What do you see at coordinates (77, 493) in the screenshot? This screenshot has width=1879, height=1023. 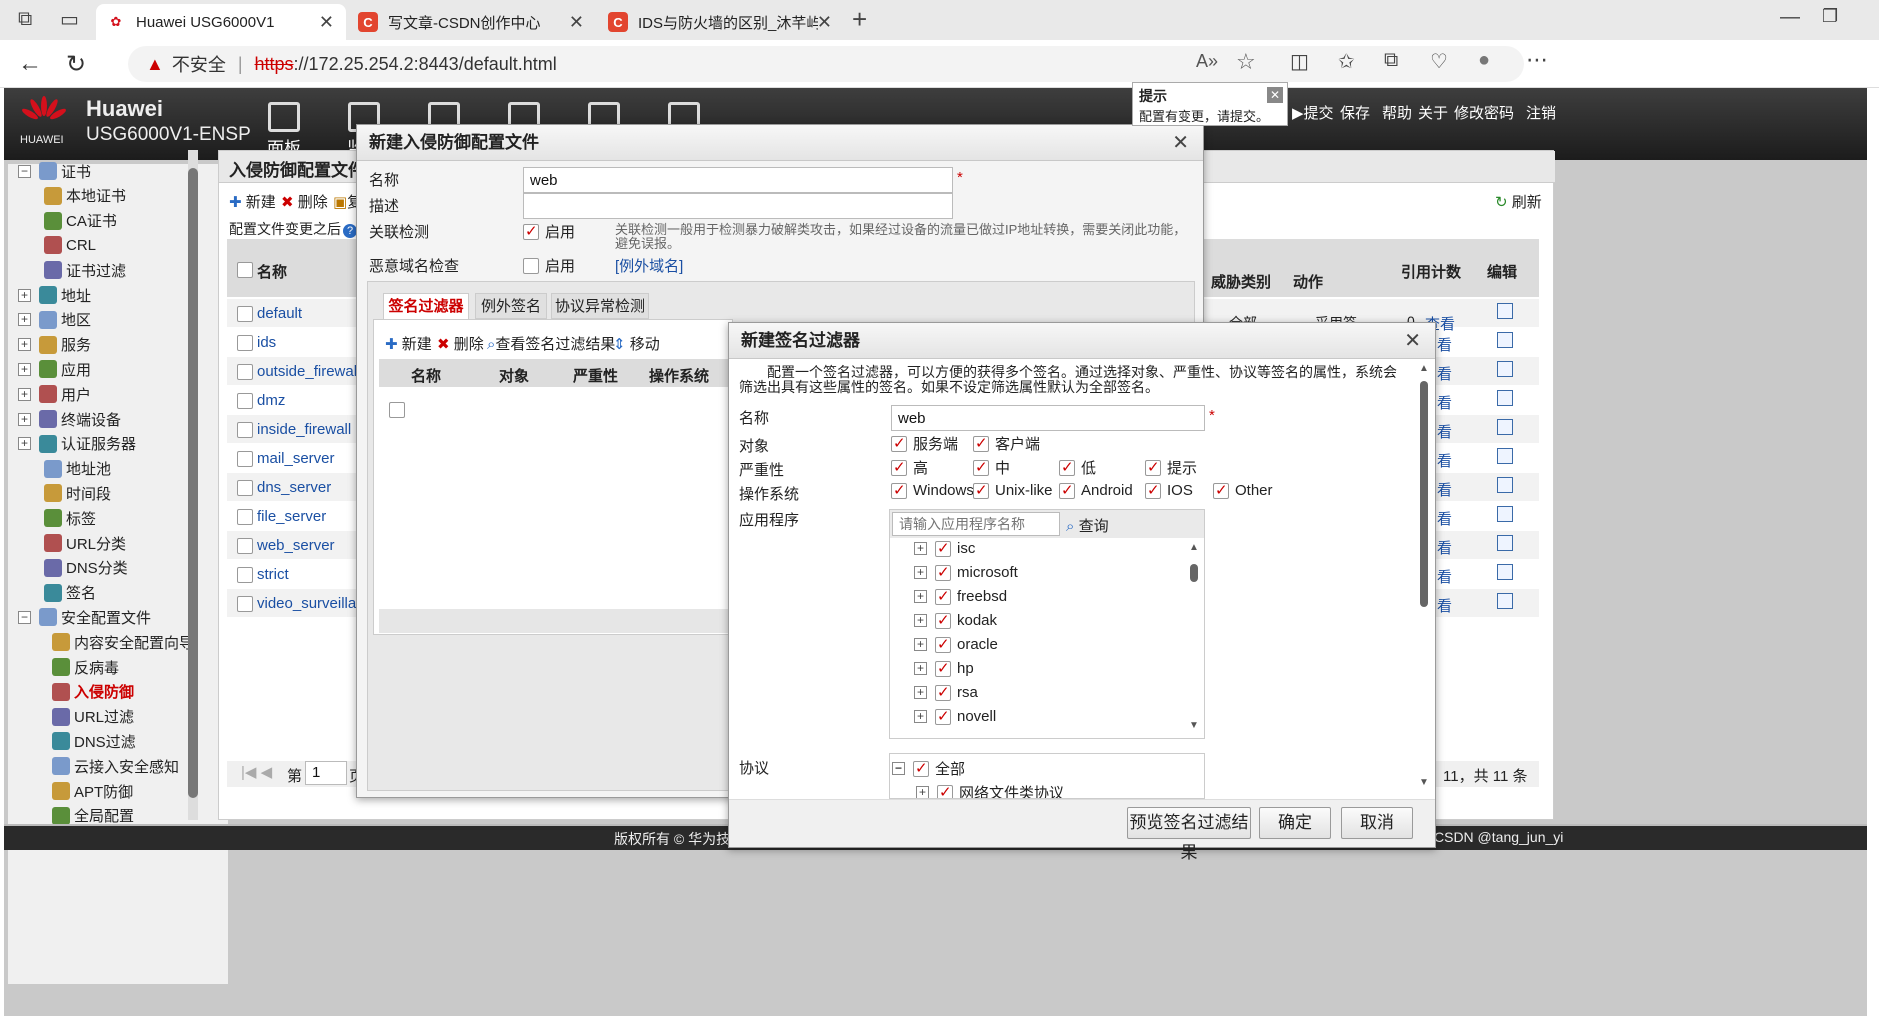 I see `sidebar-item: 时间段` at bounding box center [77, 493].